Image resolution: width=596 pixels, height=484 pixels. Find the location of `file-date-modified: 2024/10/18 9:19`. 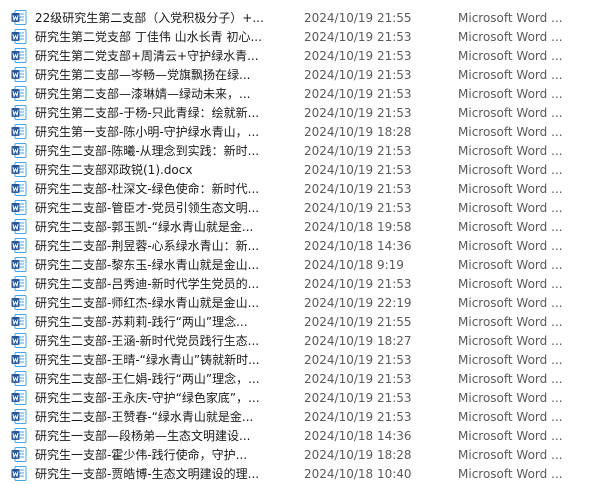

file-date-modified: 2024/10/18 9:19 is located at coordinates (354, 264).